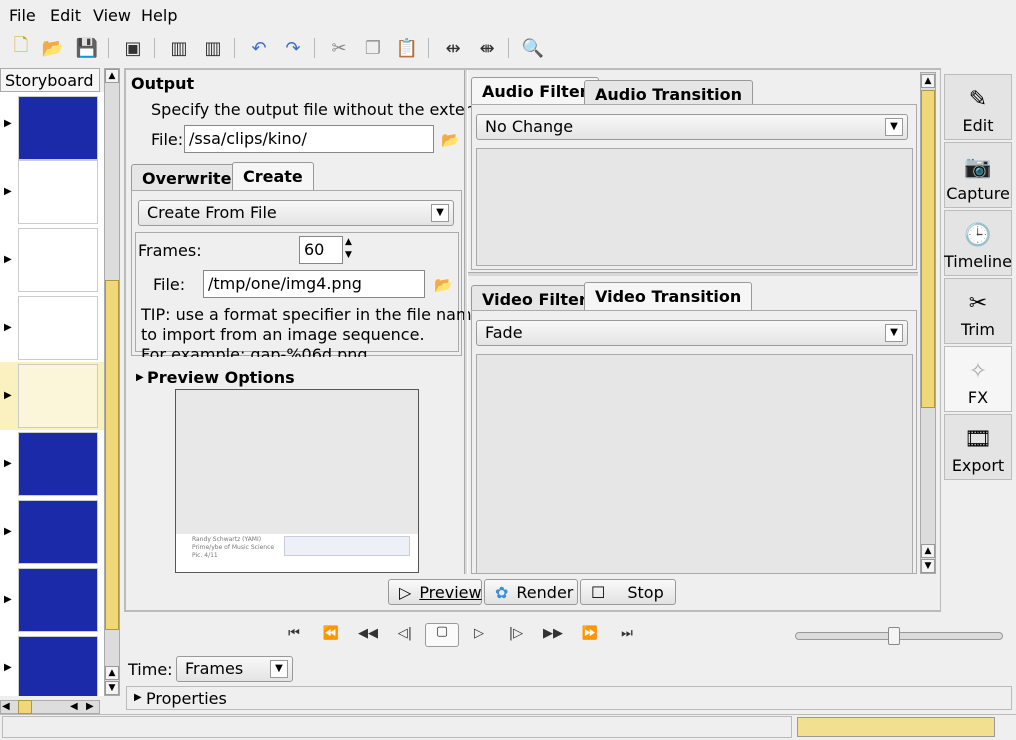 This screenshot has width=1016, height=740. What do you see at coordinates (294, 636) in the screenshot?
I see `go-to-start-icon: ⏮` at bounding box center [294, 636].